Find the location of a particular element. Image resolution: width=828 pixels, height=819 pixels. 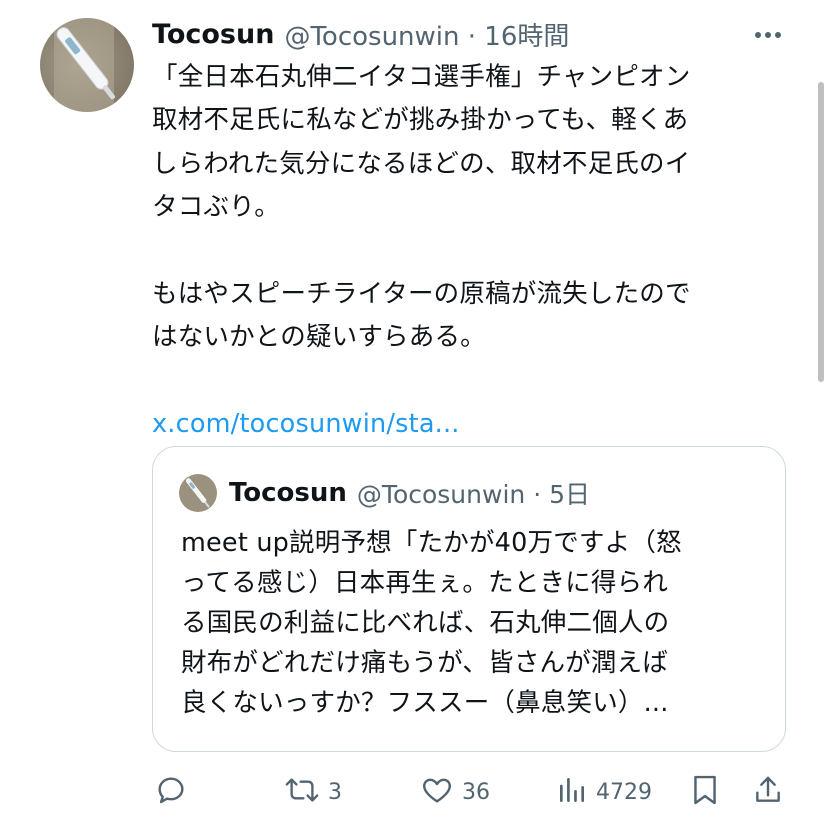

tweet-header: Tocosun @Tocosunwin · 16時間 is located at coordinates (430, 34).